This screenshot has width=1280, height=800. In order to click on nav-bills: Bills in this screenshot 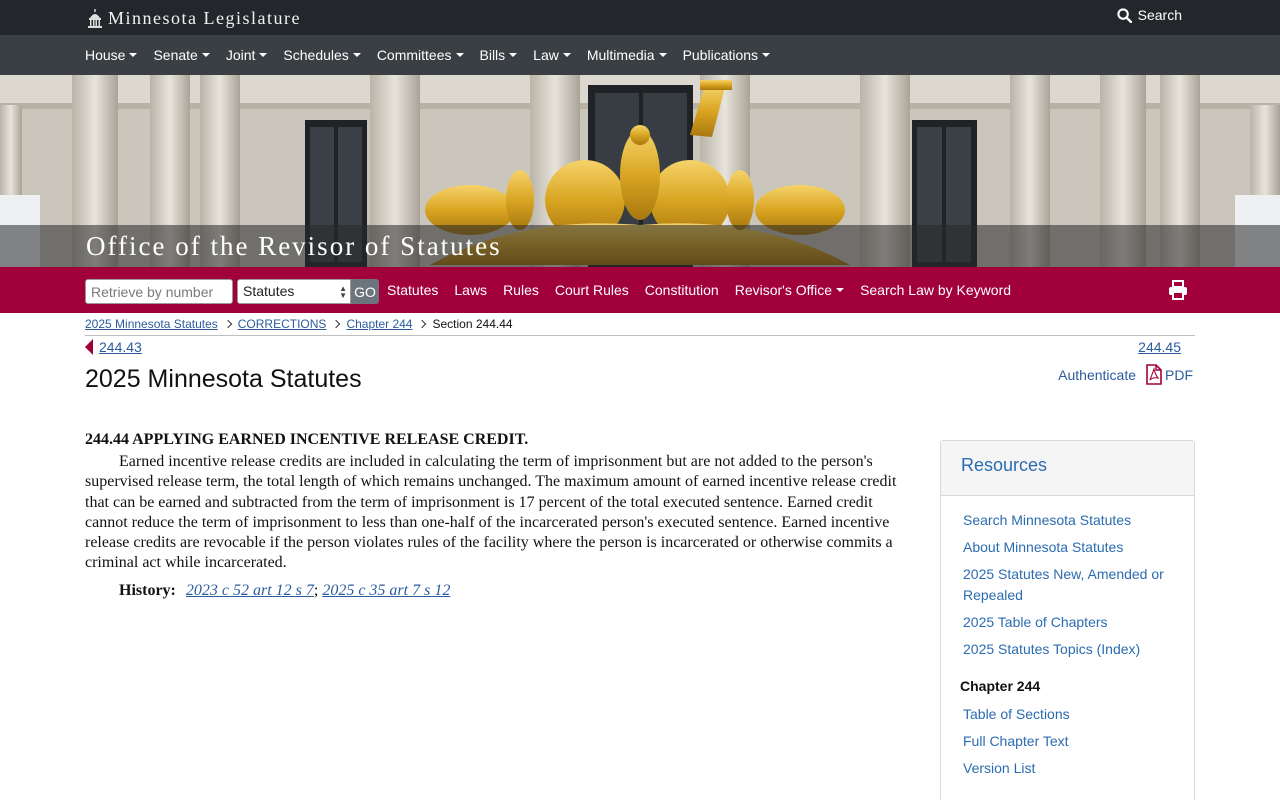, I will do `click(499, 55)`.